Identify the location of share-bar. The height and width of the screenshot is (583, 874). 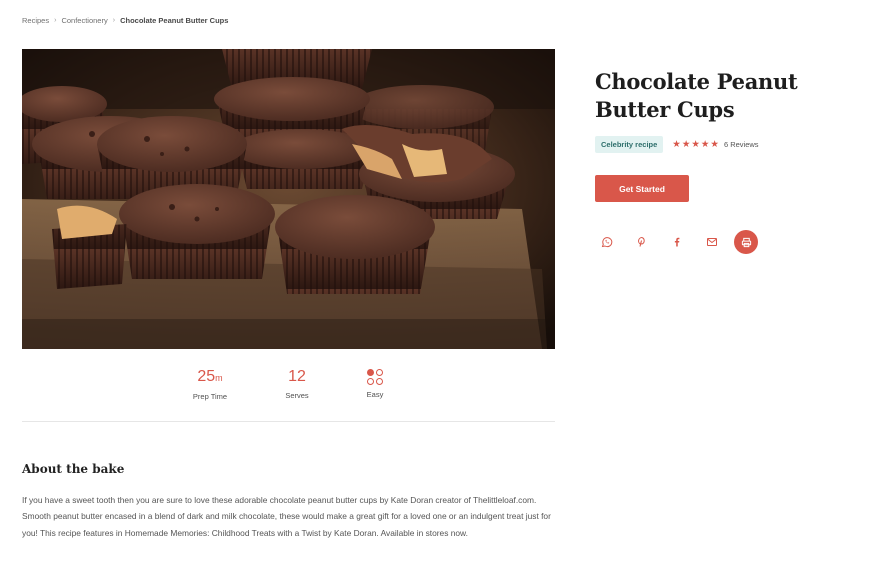
(682, 242).